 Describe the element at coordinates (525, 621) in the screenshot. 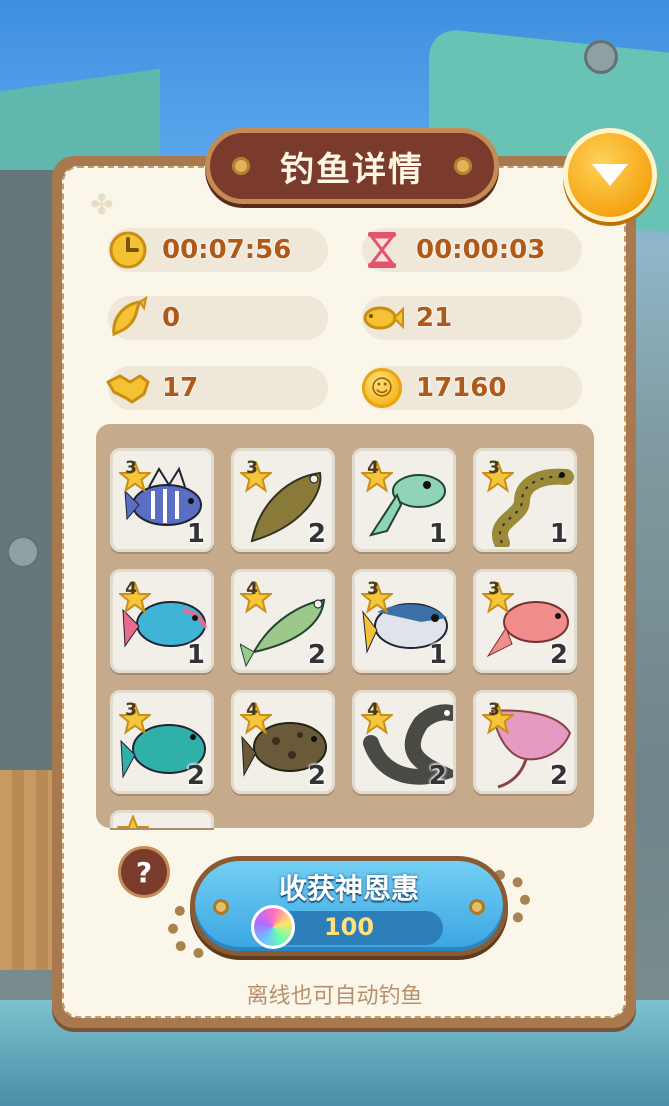

I see `fish-card-red-snapper: 32` at that location.